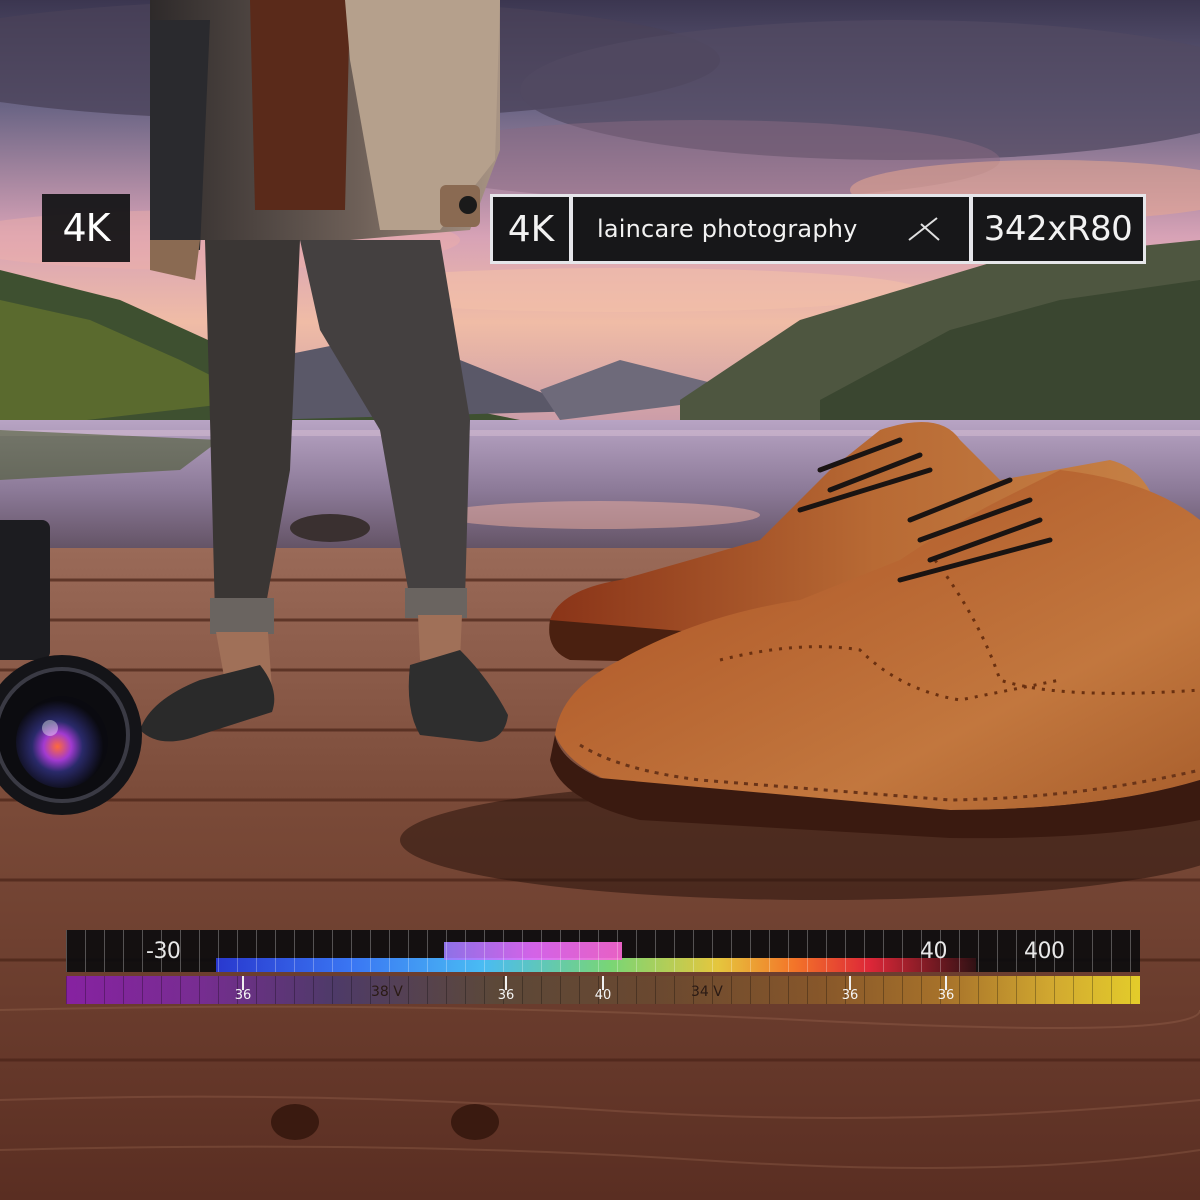 The height and width of the screenshot is (1200, 1200). I want to click on info-title-cell: laincare photography, so click(771, 229).